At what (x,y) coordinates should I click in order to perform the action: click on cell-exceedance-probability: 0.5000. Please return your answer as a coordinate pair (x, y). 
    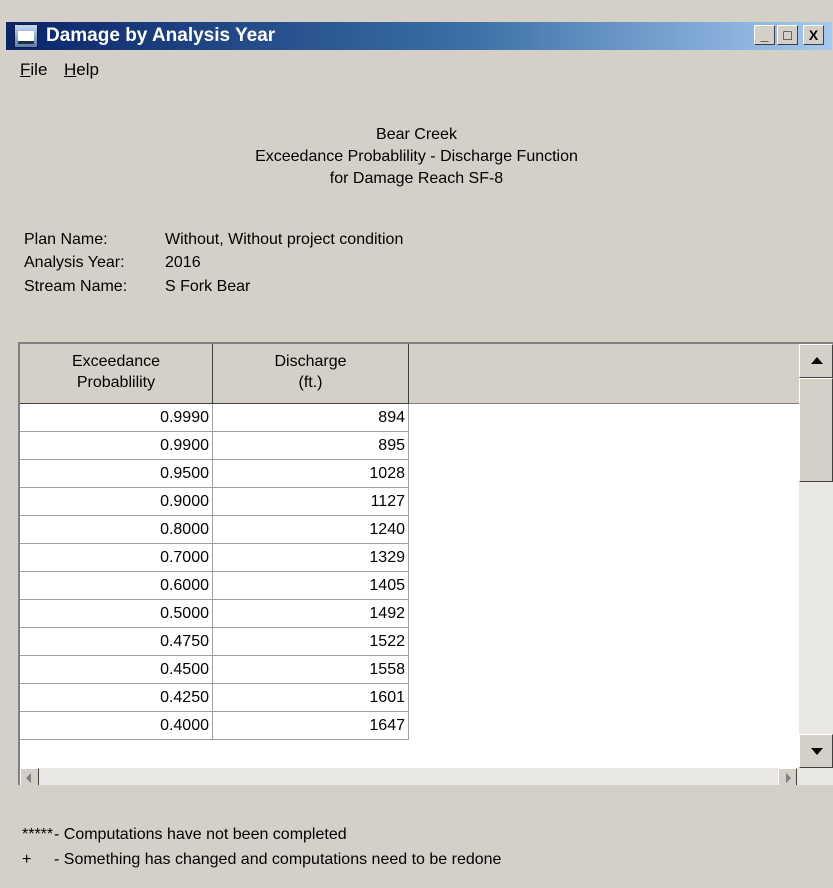
    Looking at the image, I should click on (116, 614).